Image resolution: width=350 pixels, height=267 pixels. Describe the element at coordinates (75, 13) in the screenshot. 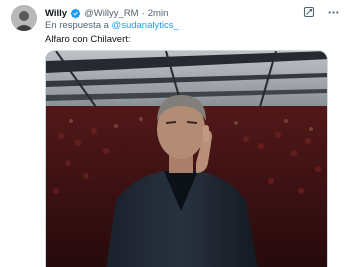

I see `verified-badge-icon` at that location.